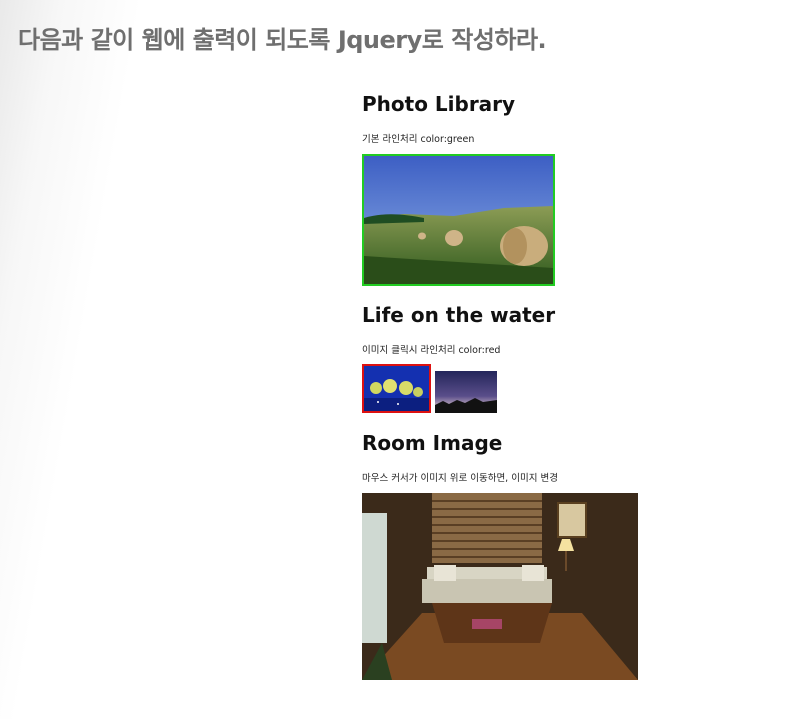 Image resolution: width=810 pixels, height=719 pixels. Describe the element at coordinates (396, 388) in the screenshot. I see `night-trees-thumbnail` at that location.